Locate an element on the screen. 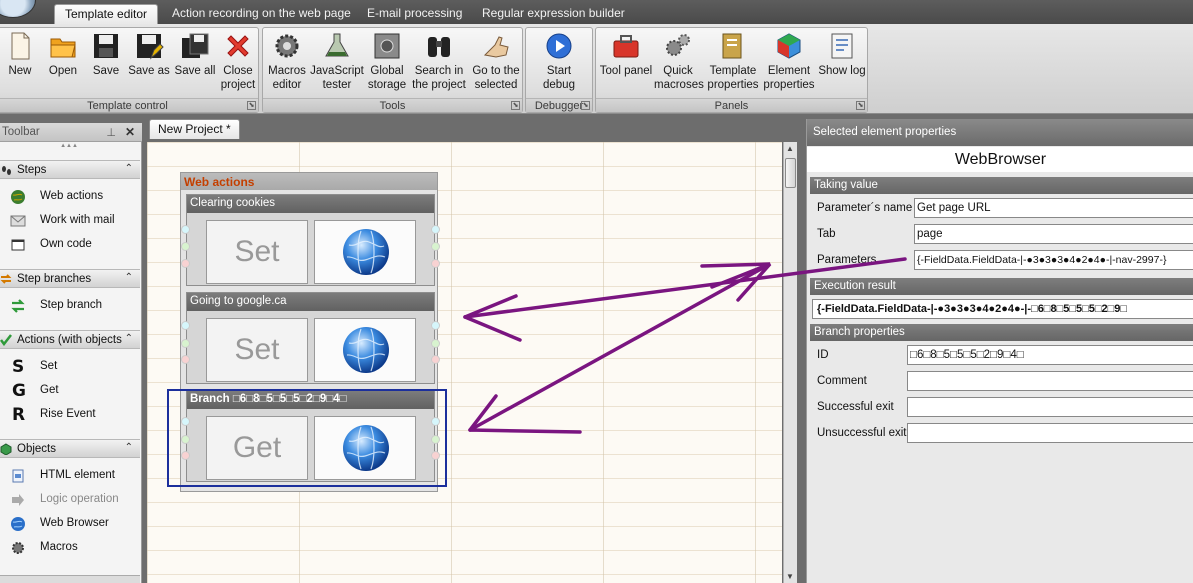  section-step-branches: Step branches ⌃ is located at coordinates (70, 278).